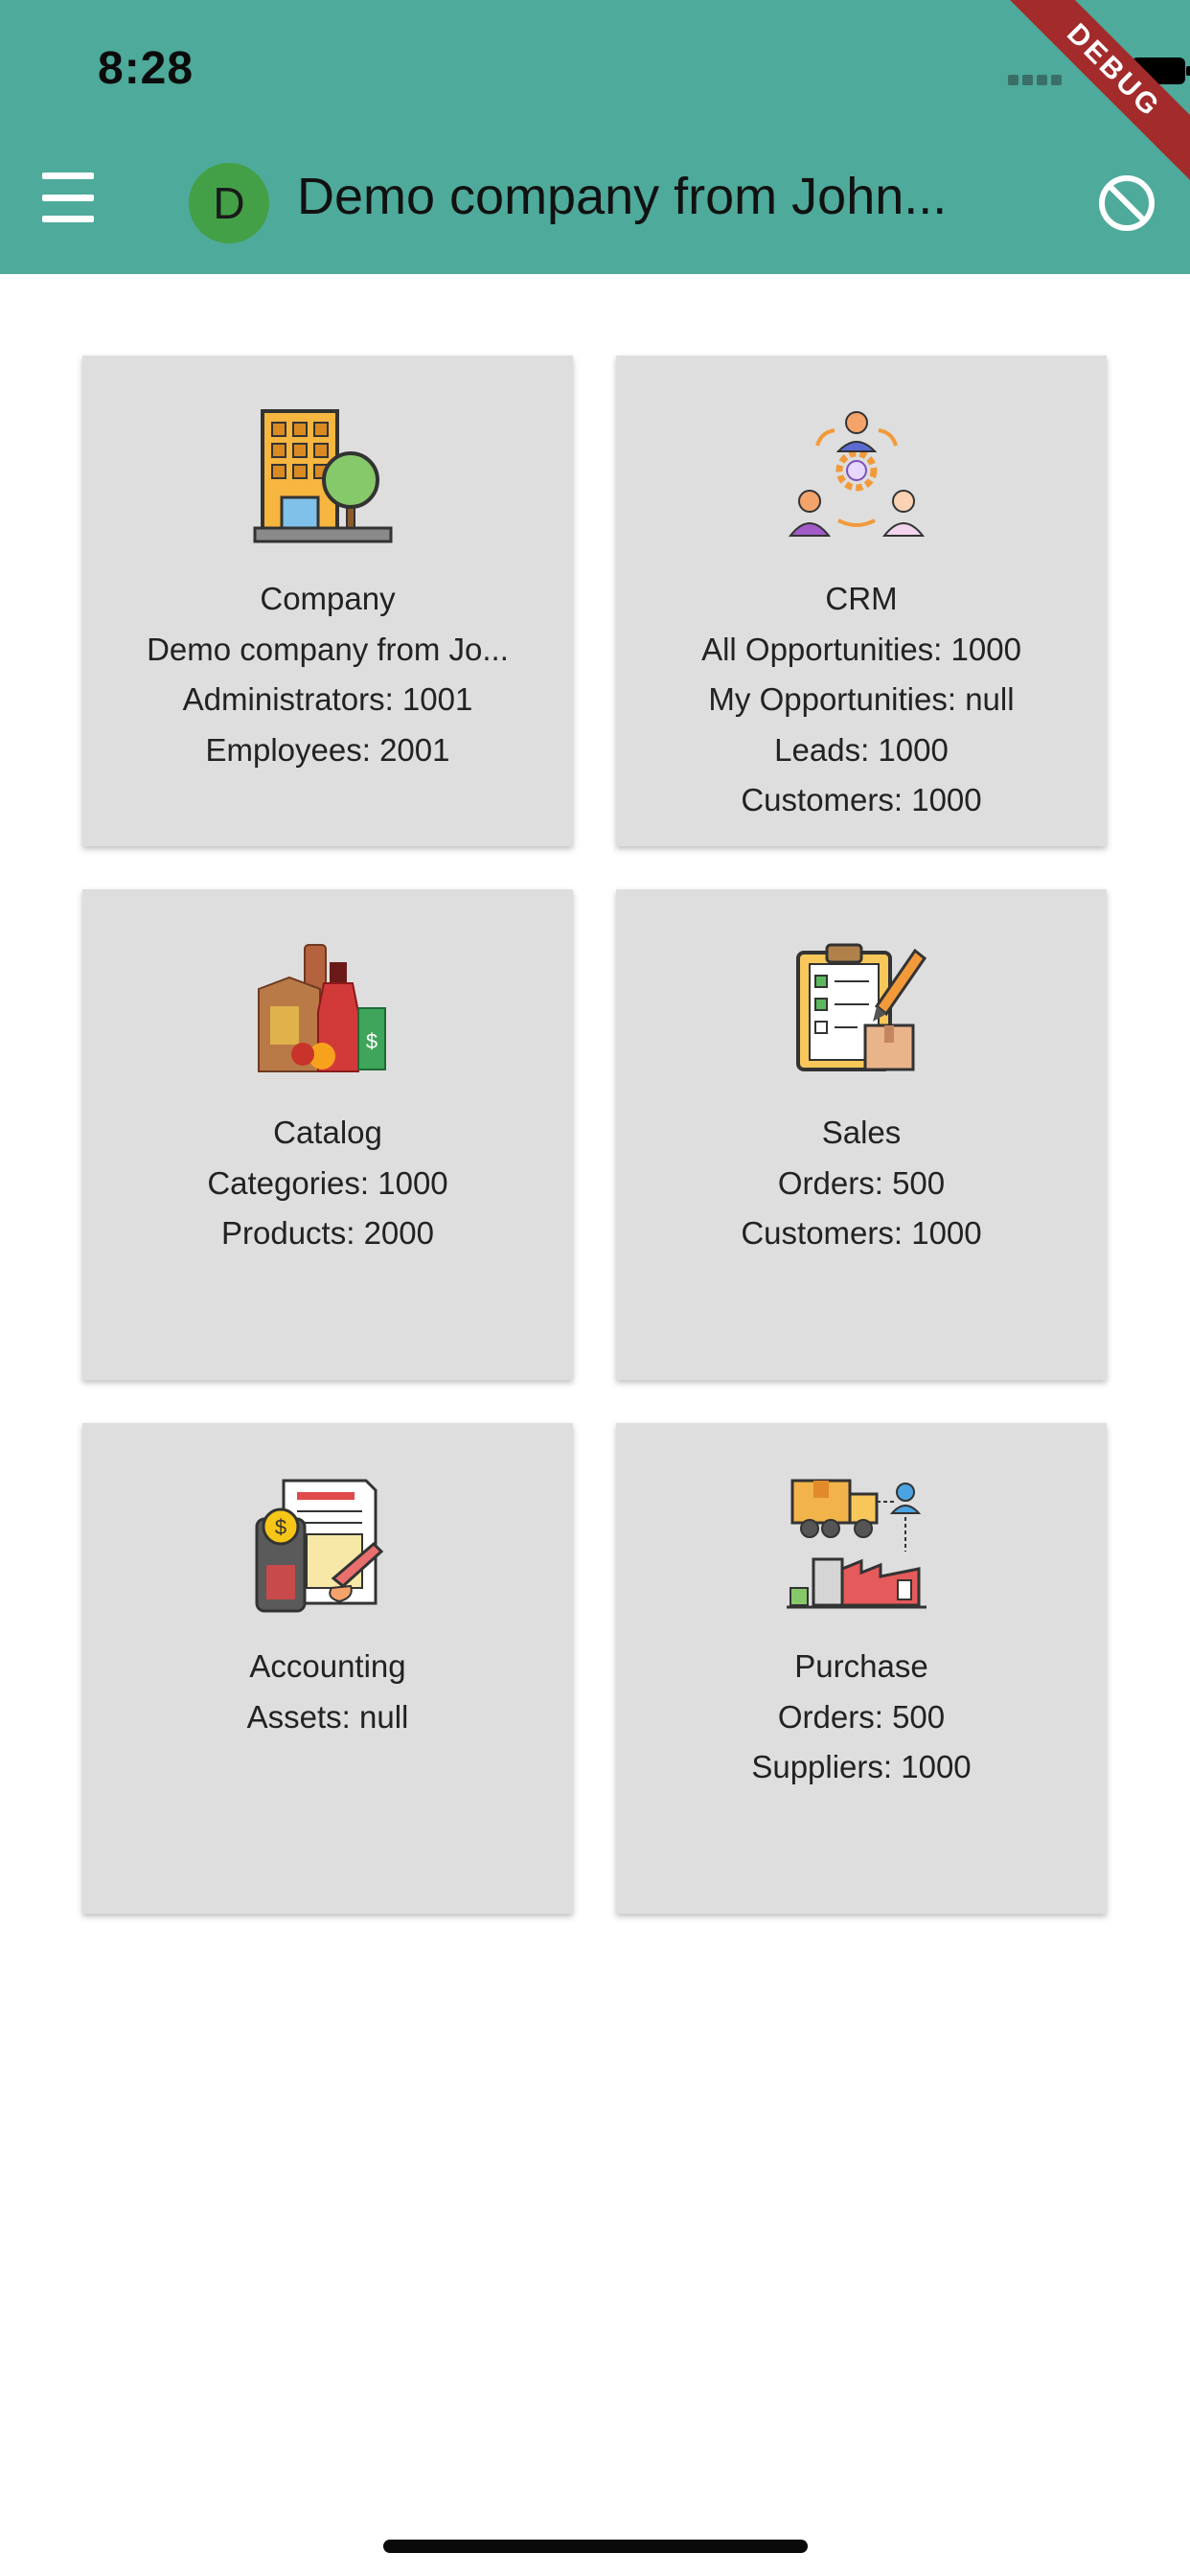 This screenshot has width=1190, height=2576. What do you see at coordinates (229, 203) in the screenshot?
I see `company-avatar: D` at bounding box center [229, 203].